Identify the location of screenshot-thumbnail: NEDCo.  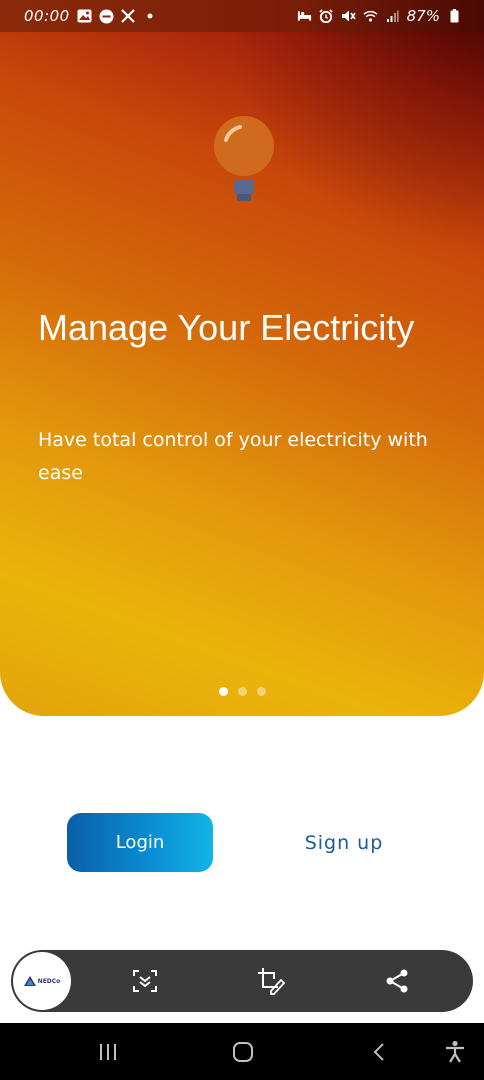
(42, 981).